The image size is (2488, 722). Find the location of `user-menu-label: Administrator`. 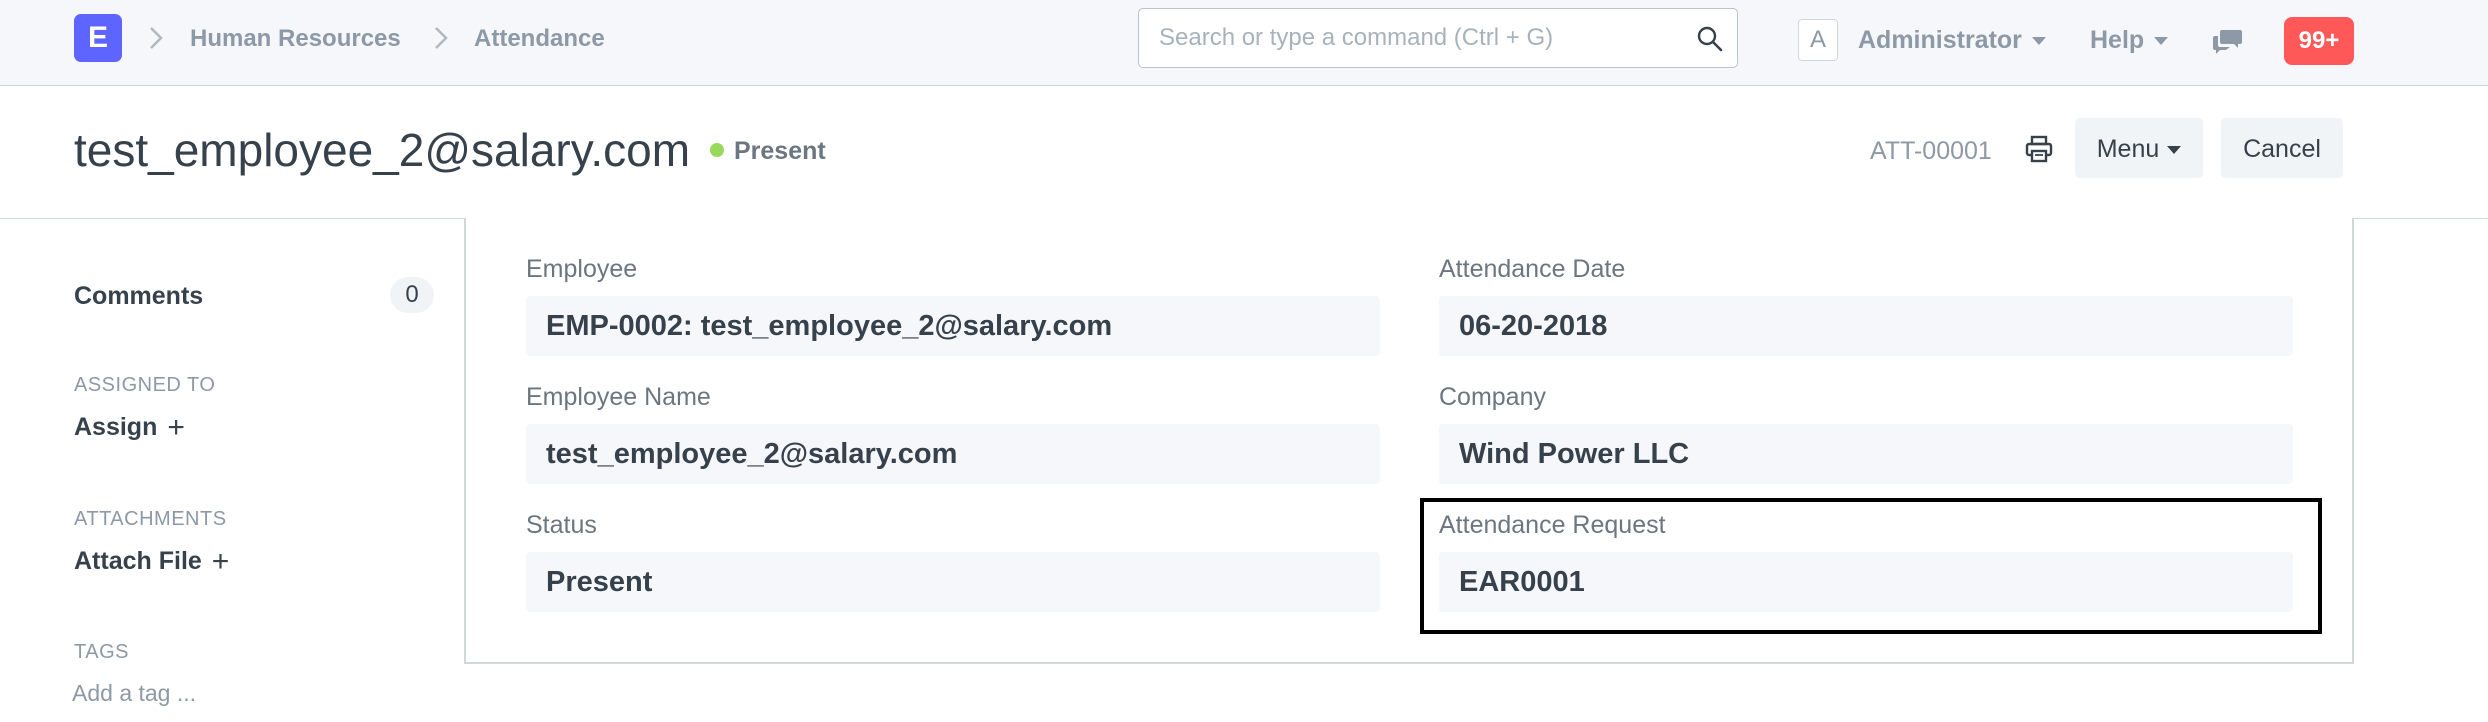

user-menu-label: Administrator is located at coordinates (1940, 40).